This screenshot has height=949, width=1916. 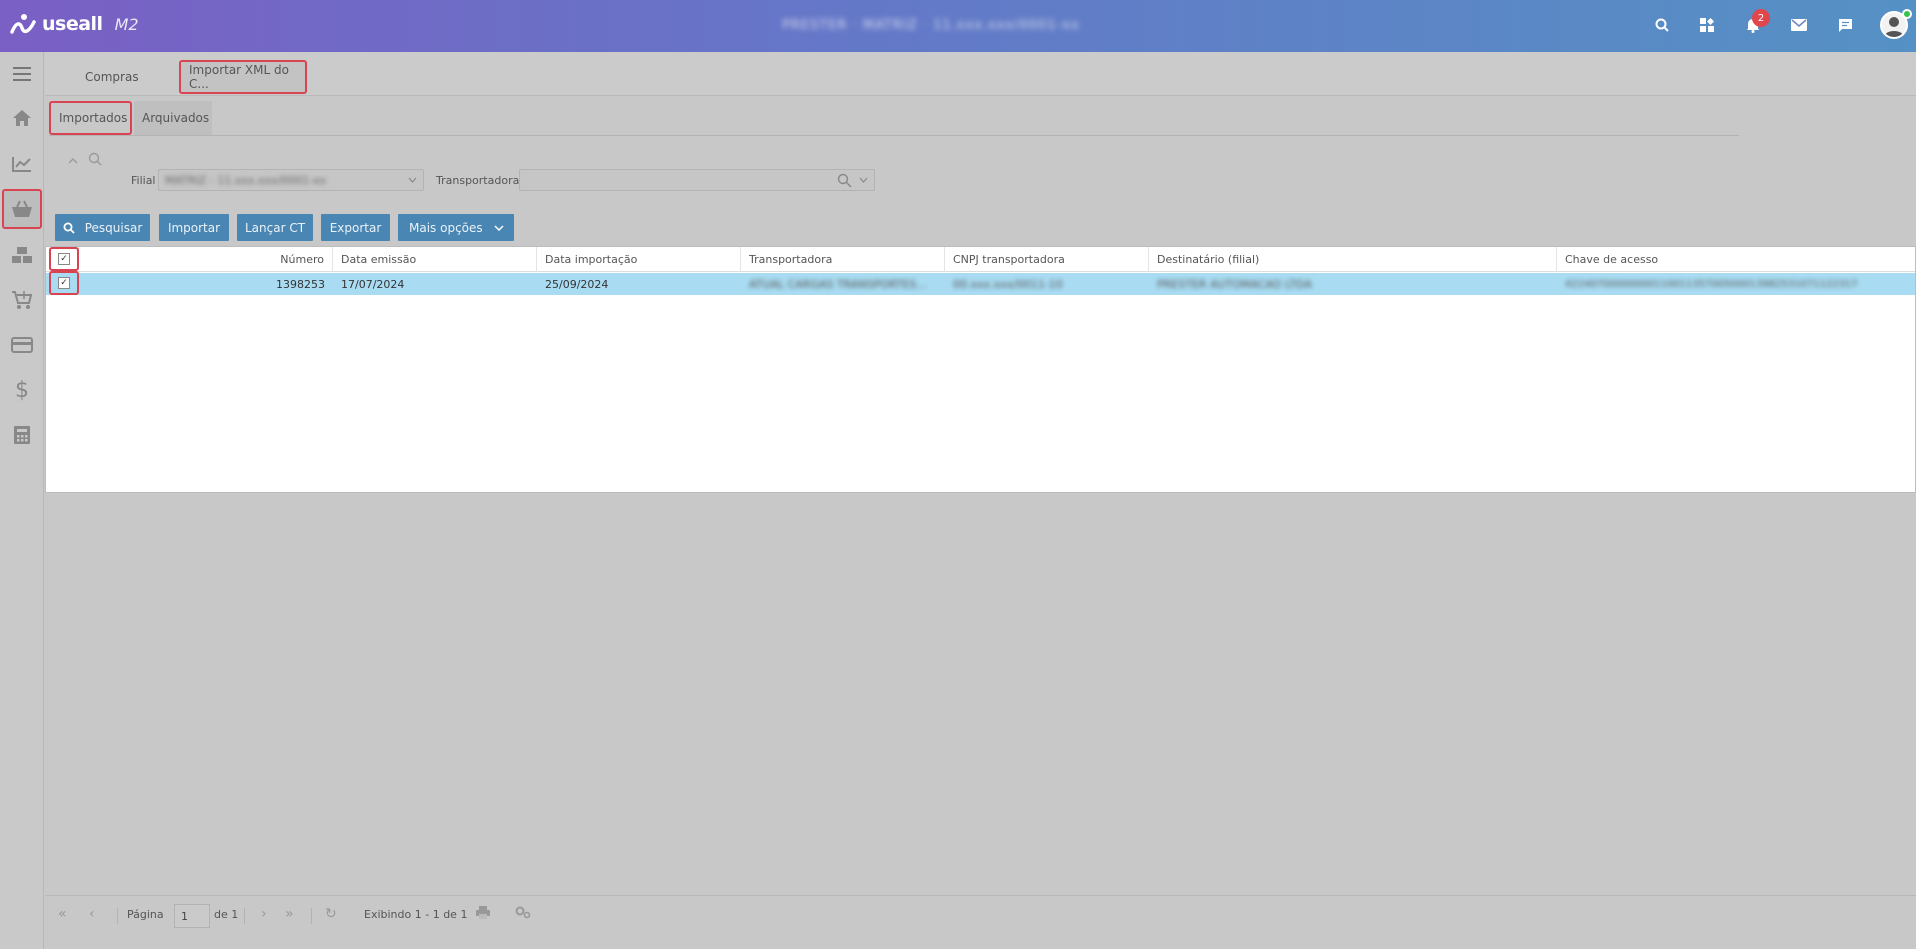 What do you see at coordinates (844, 180) in the screenshot?
I see `lookup-search-icon` at bounding box center [844, 180].